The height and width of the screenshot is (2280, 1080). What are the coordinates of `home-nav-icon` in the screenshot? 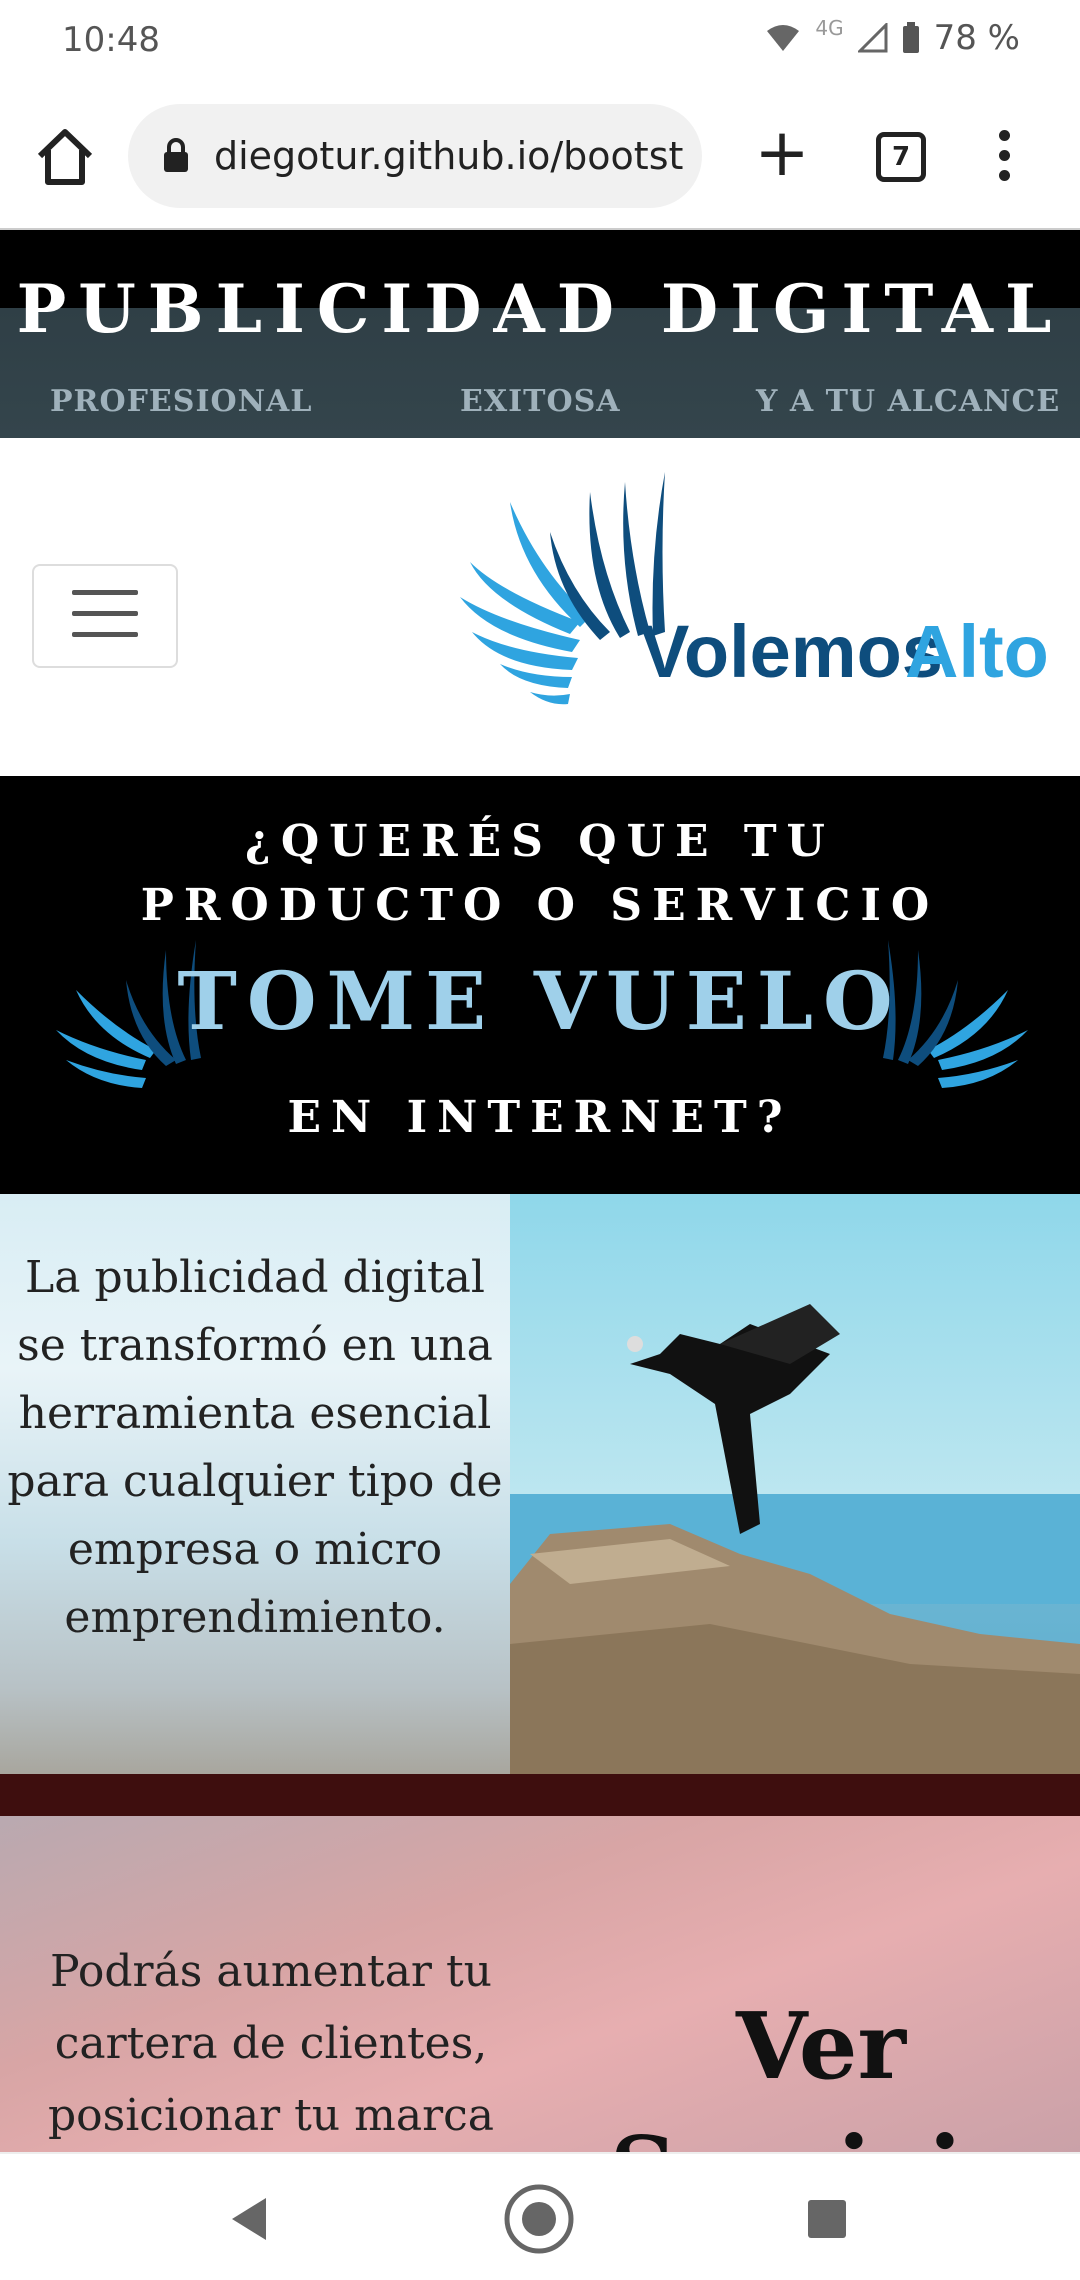 It's located at (539, 2219).